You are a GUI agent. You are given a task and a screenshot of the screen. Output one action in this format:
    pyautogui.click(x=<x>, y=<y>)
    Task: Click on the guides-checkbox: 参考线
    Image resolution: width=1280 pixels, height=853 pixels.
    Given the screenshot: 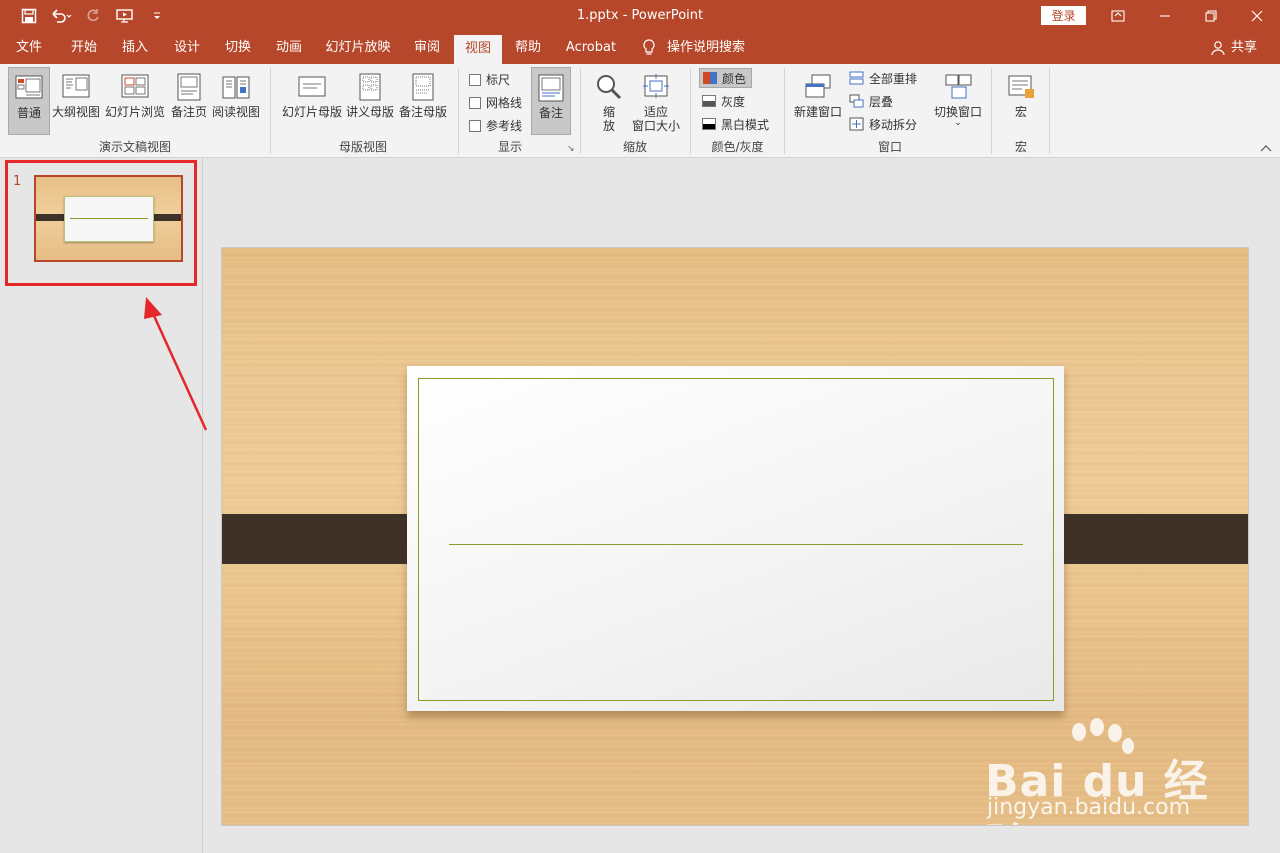 What is the action you would take?
    pyautogui.click(x=495, y=125)
    